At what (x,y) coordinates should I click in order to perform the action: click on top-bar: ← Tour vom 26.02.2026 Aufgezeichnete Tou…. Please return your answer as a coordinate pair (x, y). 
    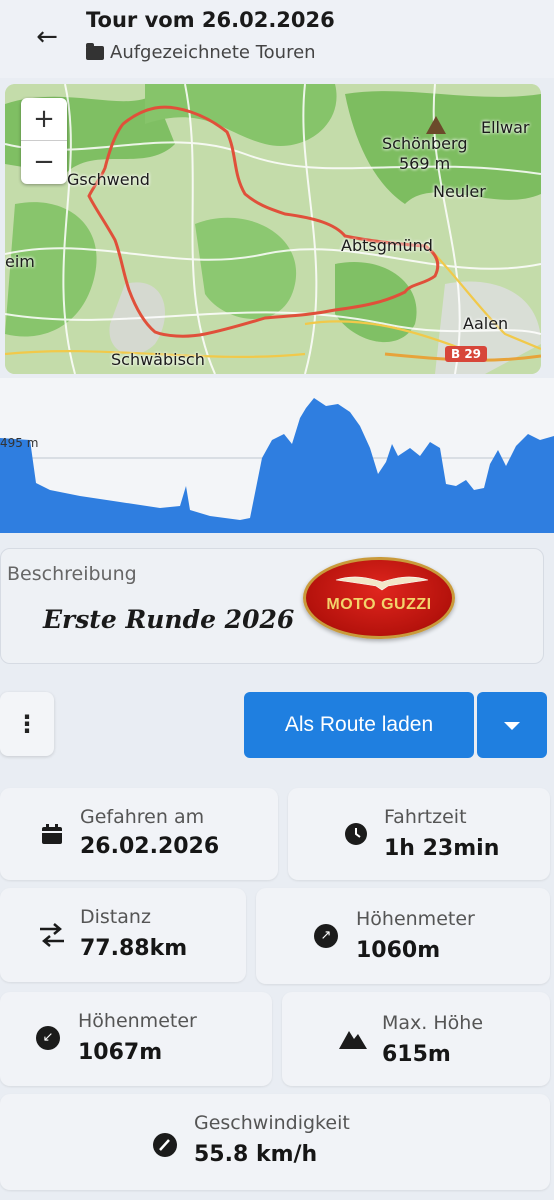
    Looking at the image, I should click on (277, 39).